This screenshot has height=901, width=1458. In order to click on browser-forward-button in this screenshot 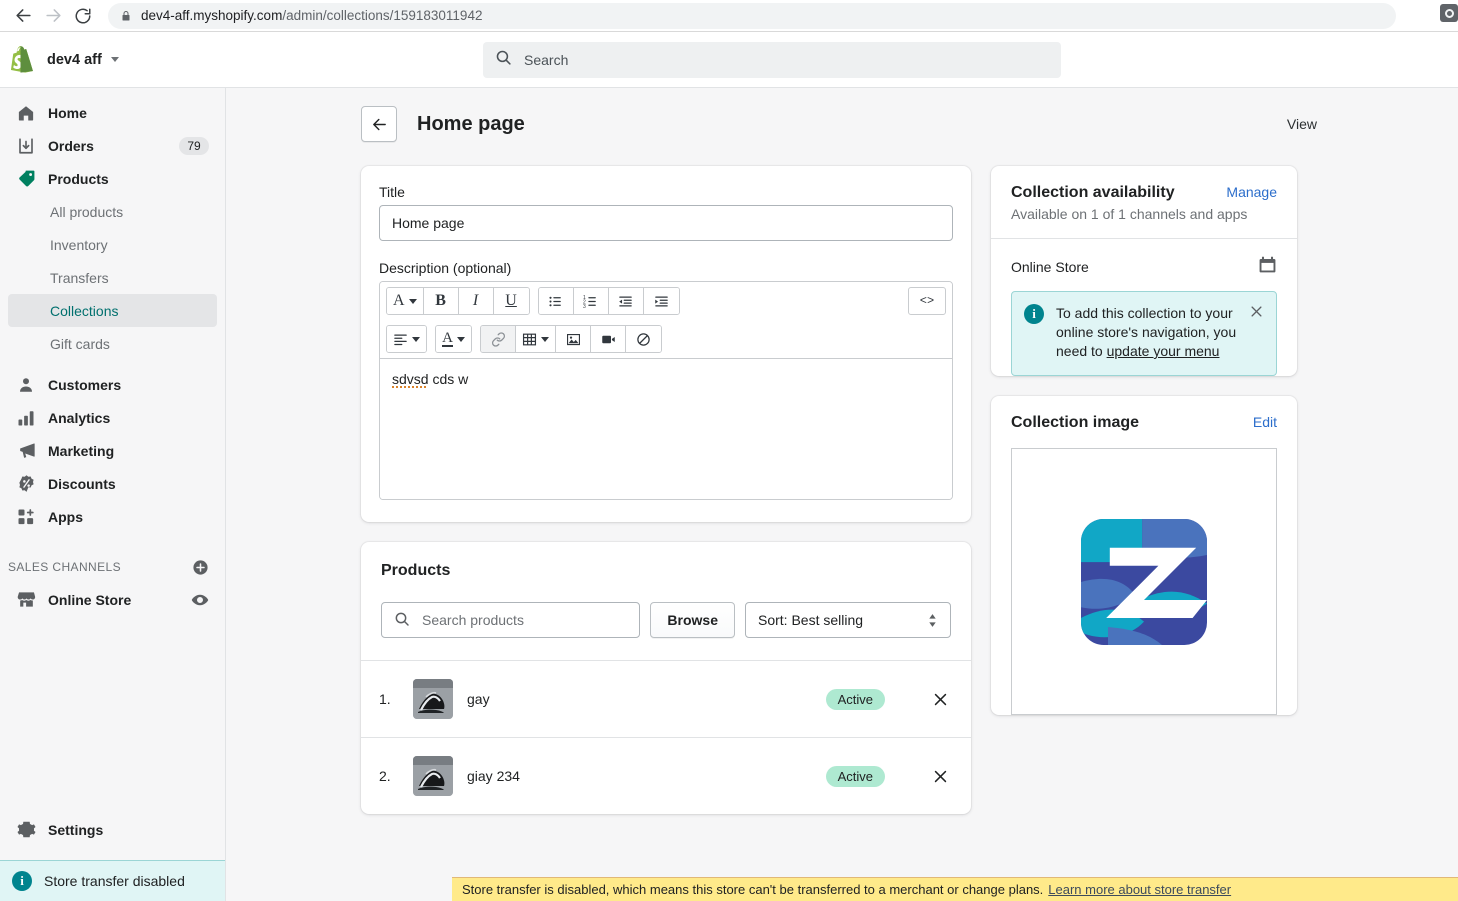, I will do `click(53, 16)`.